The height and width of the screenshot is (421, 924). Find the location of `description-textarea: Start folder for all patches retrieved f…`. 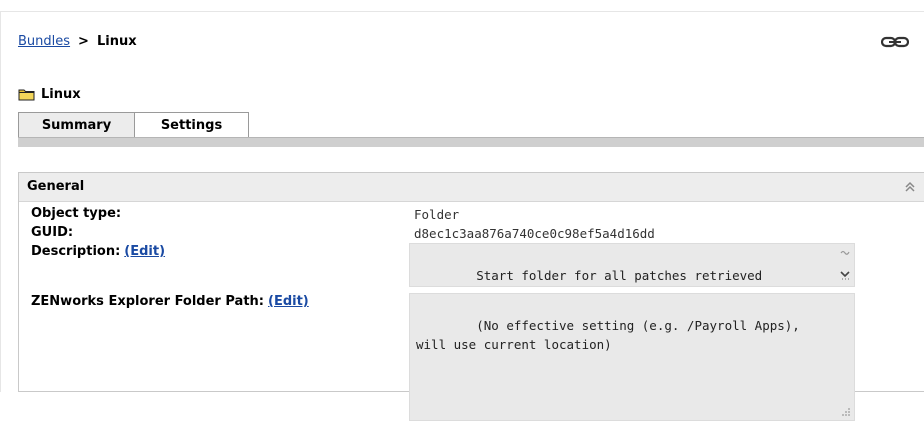

description-textarea: Start folder for all patches retrieved f… is located at coordinates (632, 265).